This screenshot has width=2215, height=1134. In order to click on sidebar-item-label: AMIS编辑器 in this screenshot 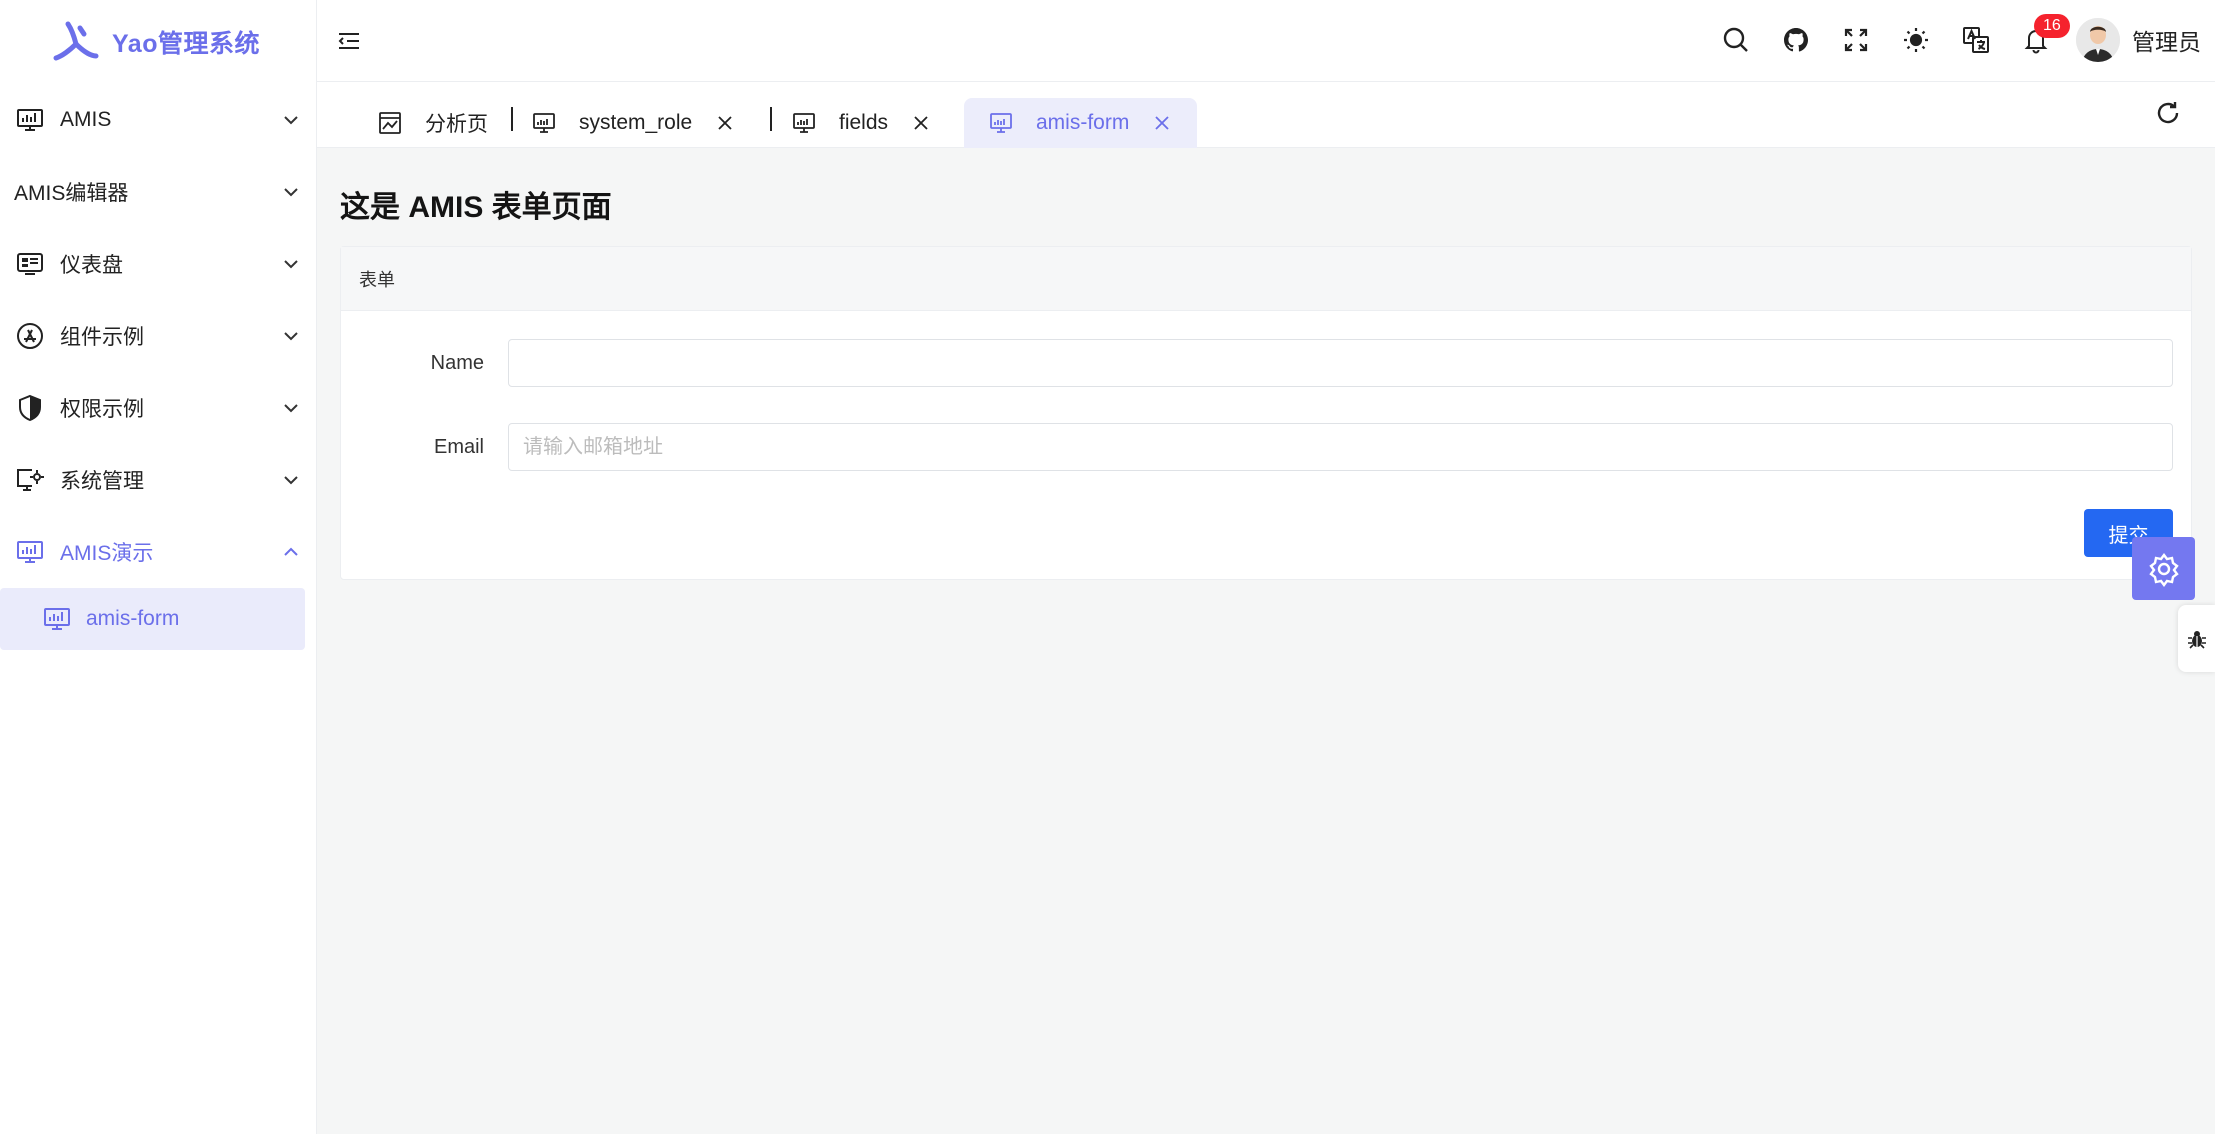, I will do `click(71, 193)`.